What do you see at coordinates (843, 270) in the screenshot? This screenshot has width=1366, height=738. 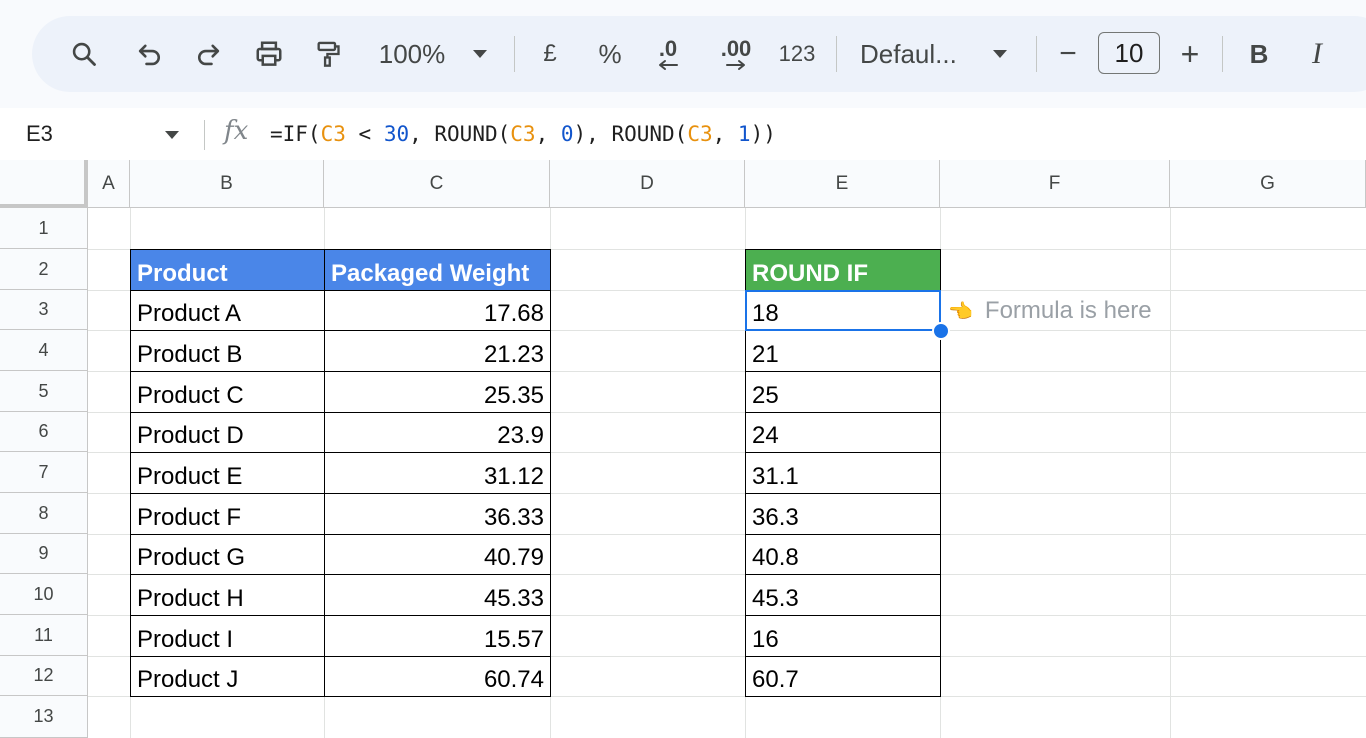 I see `header-round-if: ROUND IF` at bounding box center [843, 270].